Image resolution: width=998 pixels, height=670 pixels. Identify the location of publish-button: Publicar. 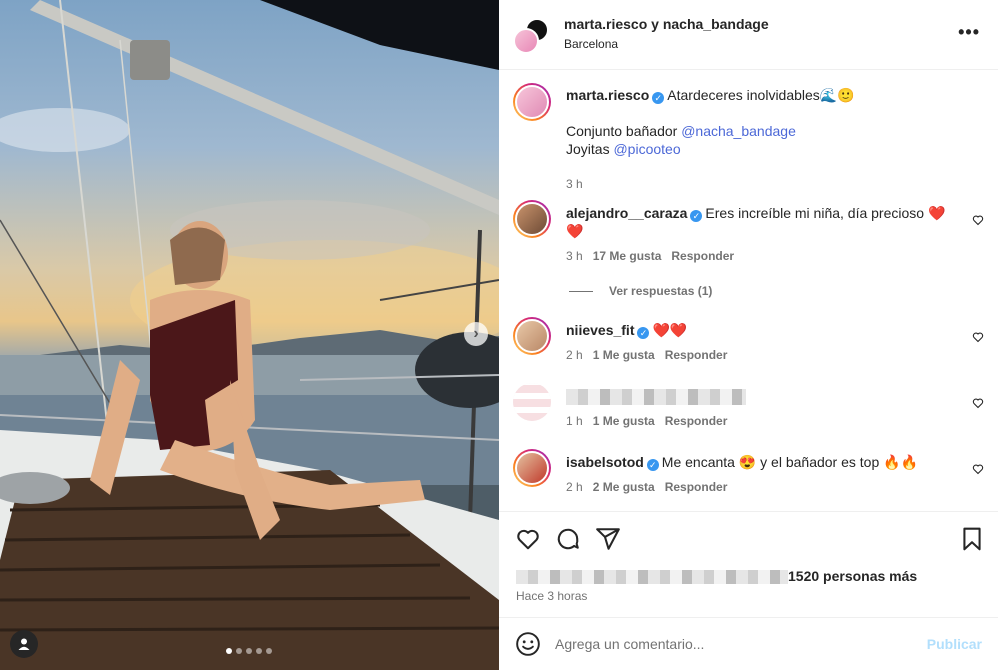
(954, 644).